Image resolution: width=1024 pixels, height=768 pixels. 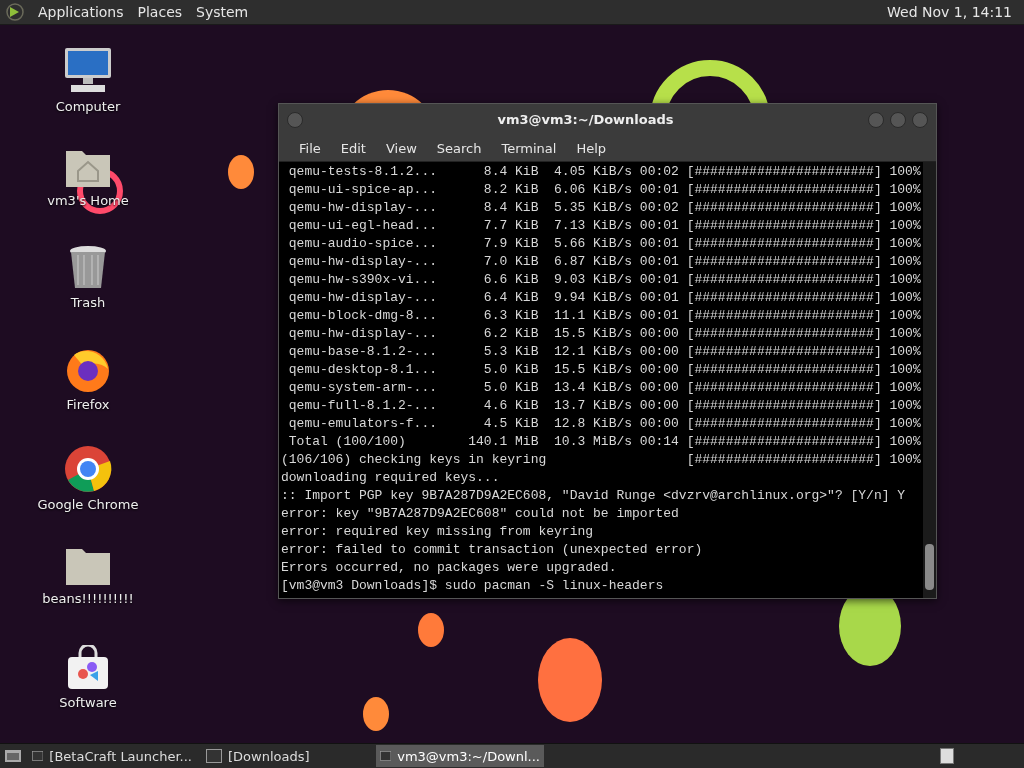 I want to click on desktop-icon-label: Computer, so click(x=88, y=106).